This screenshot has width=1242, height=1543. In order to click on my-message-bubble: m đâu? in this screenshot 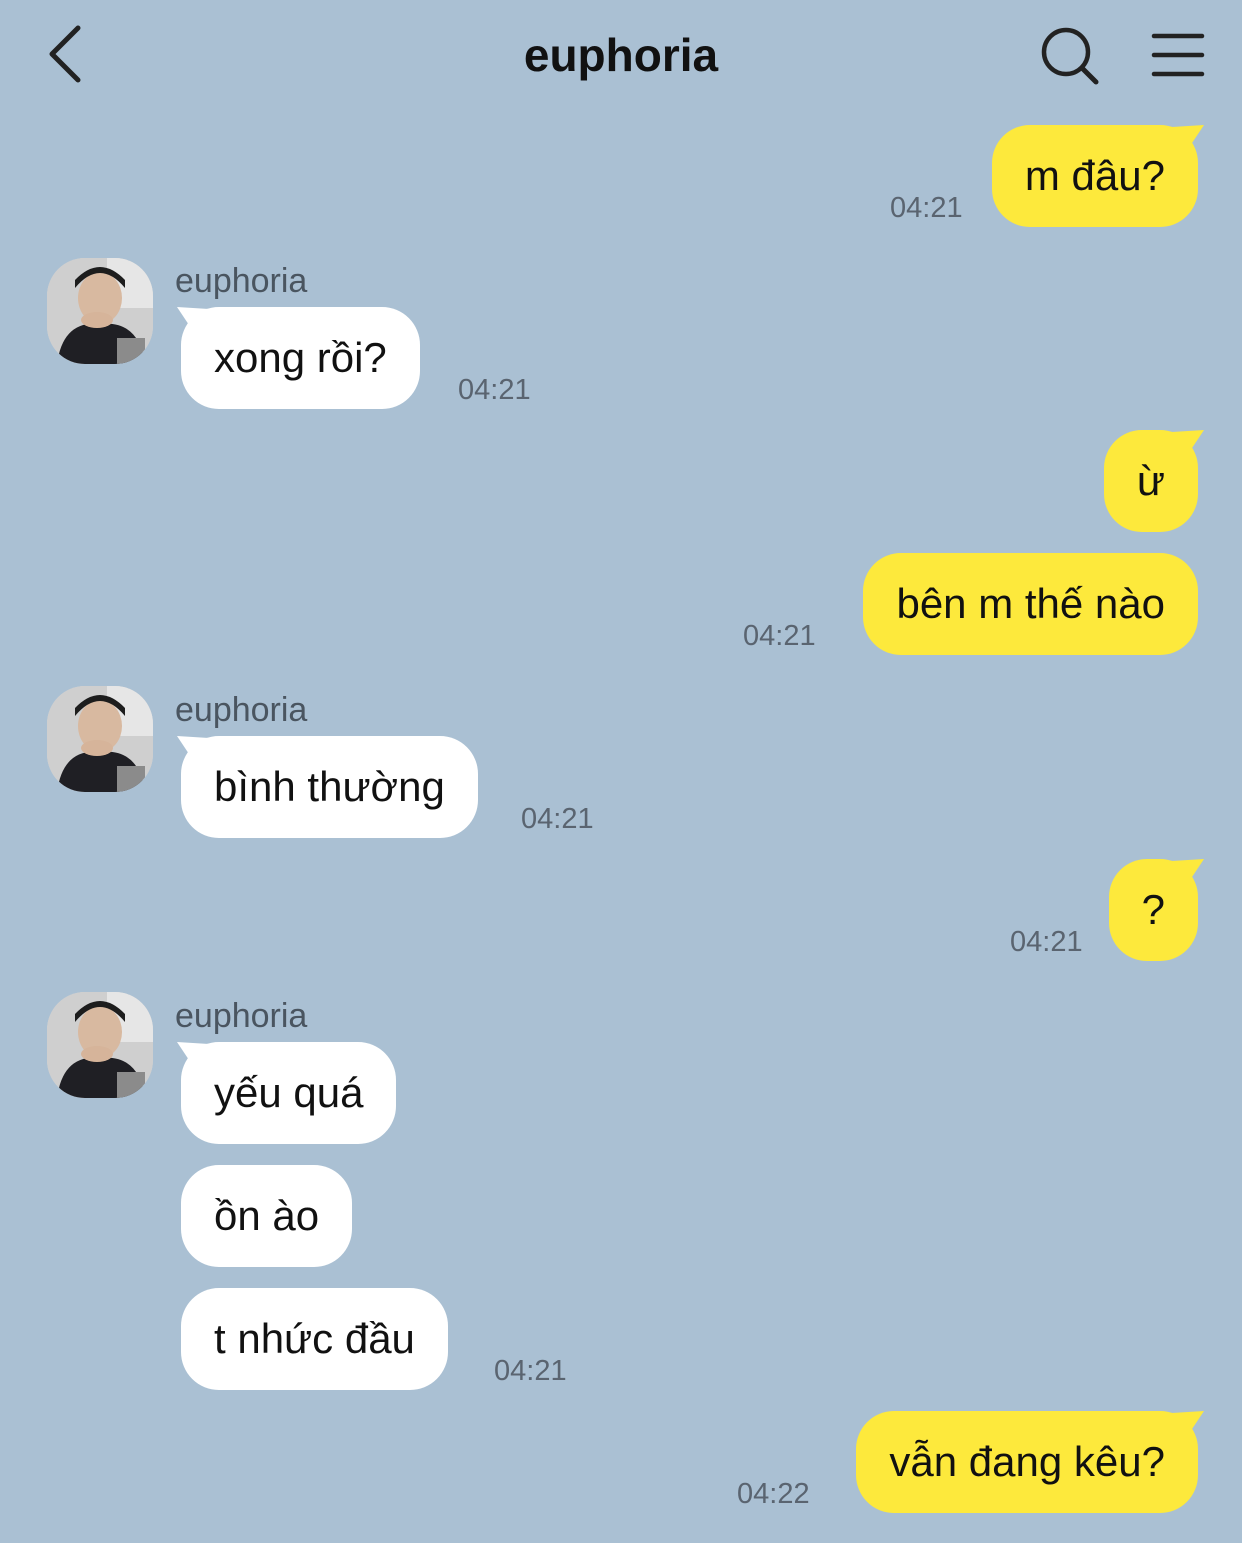, I will do `click(1094, 176)`.